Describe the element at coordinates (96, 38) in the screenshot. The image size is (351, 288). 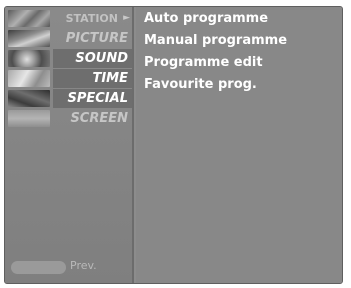
I see `menu-item-label: PICTURE` at that location.